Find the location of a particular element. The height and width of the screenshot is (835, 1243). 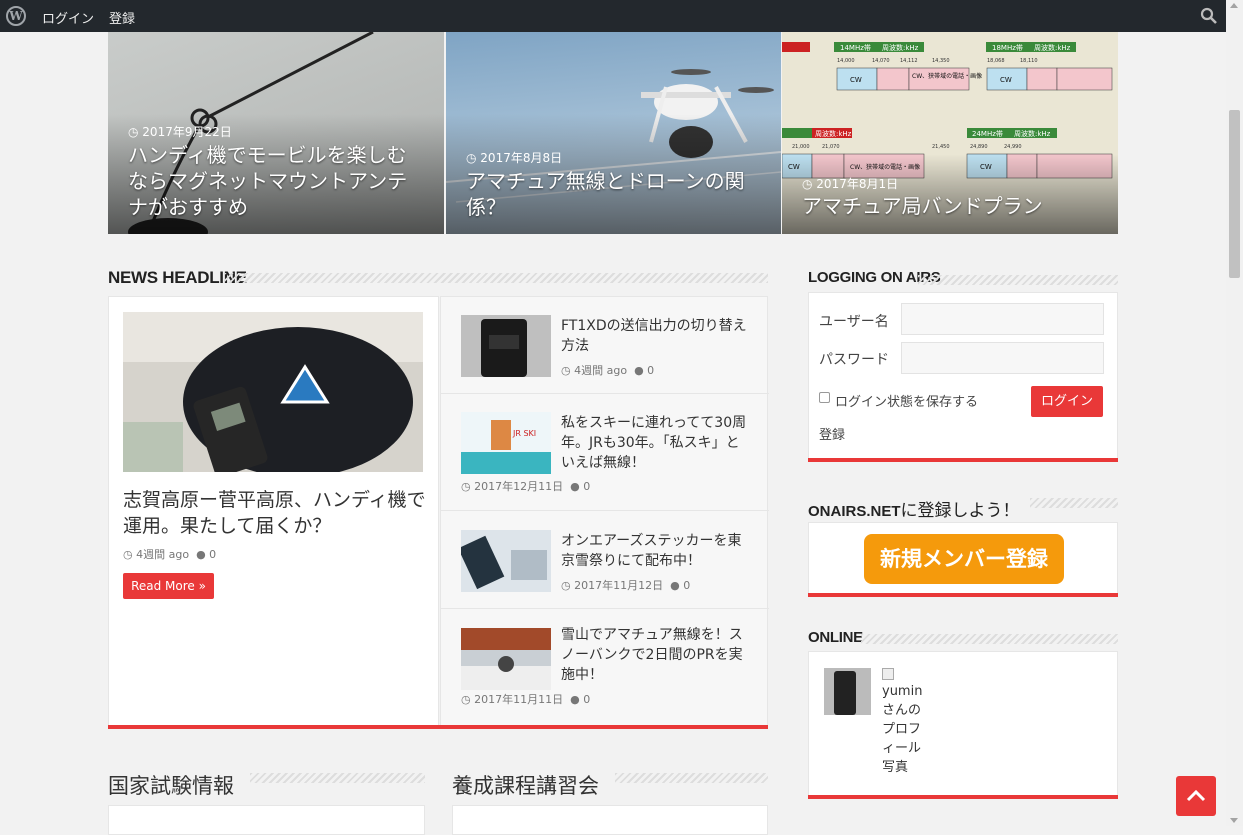

login-link: ログイン is located at coordinates (68, 17).